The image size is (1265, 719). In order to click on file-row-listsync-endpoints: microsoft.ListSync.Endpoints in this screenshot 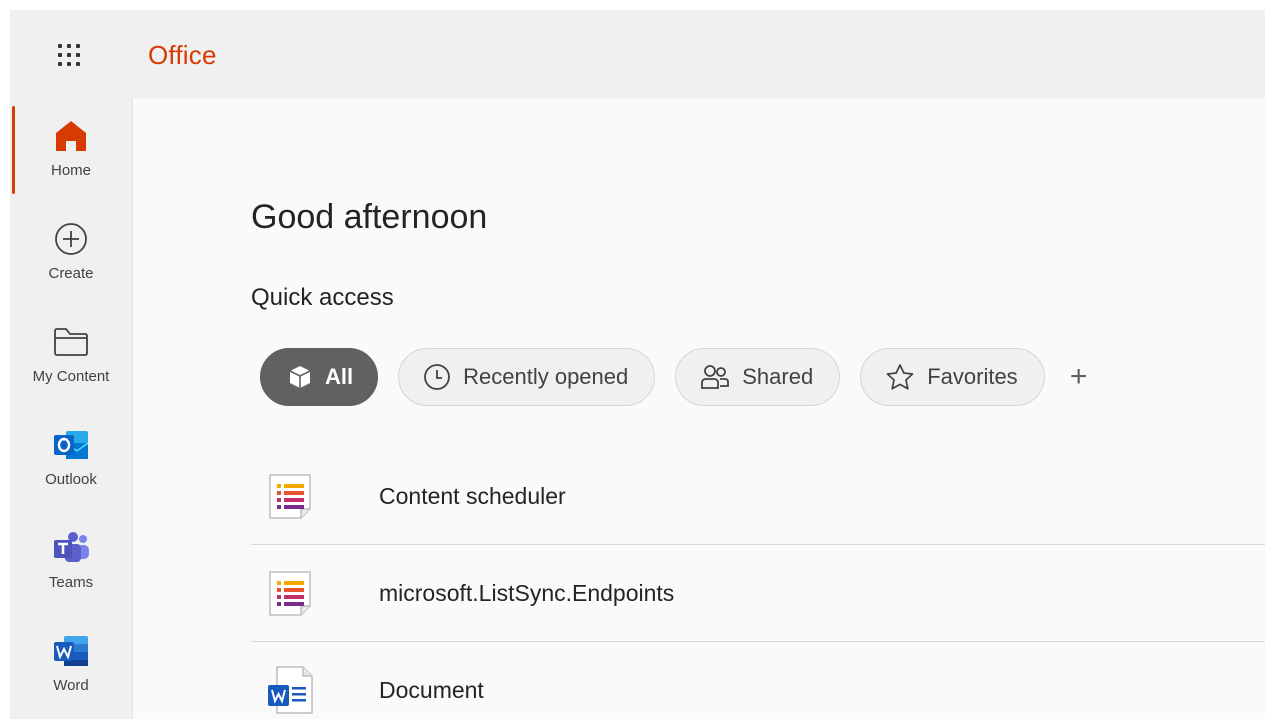, I will do `click(758, 593)`.